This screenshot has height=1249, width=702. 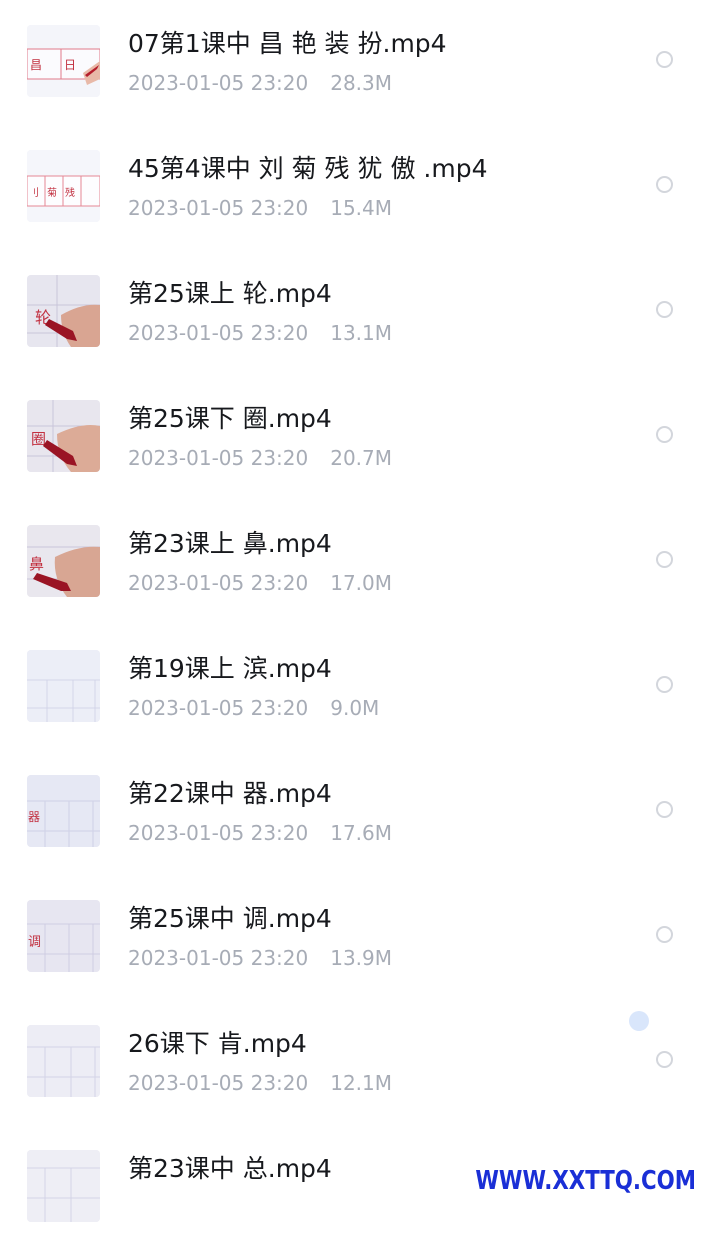 I want to click on video-thumbnail: 昌 日, so click(x=63, y=61).